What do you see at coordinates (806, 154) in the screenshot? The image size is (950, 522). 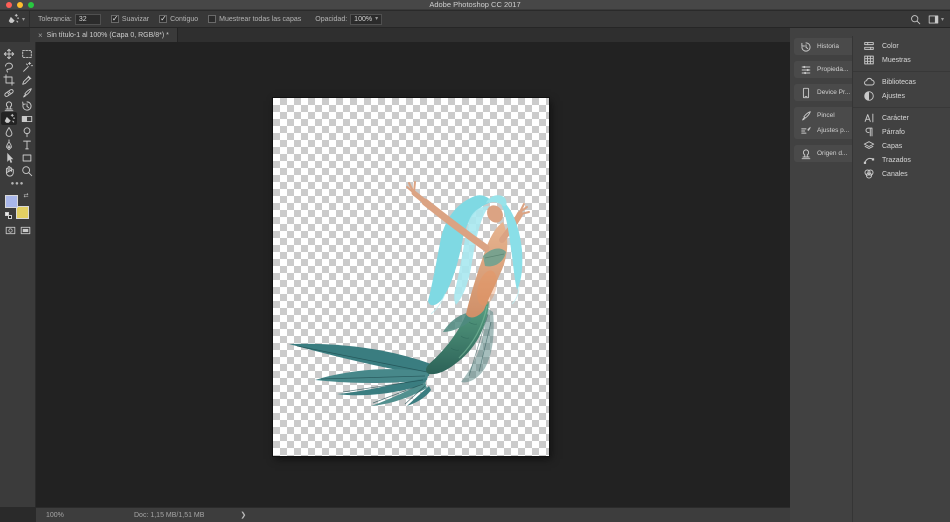 I see `clone-source-icon` at bounding box center [806, 154].